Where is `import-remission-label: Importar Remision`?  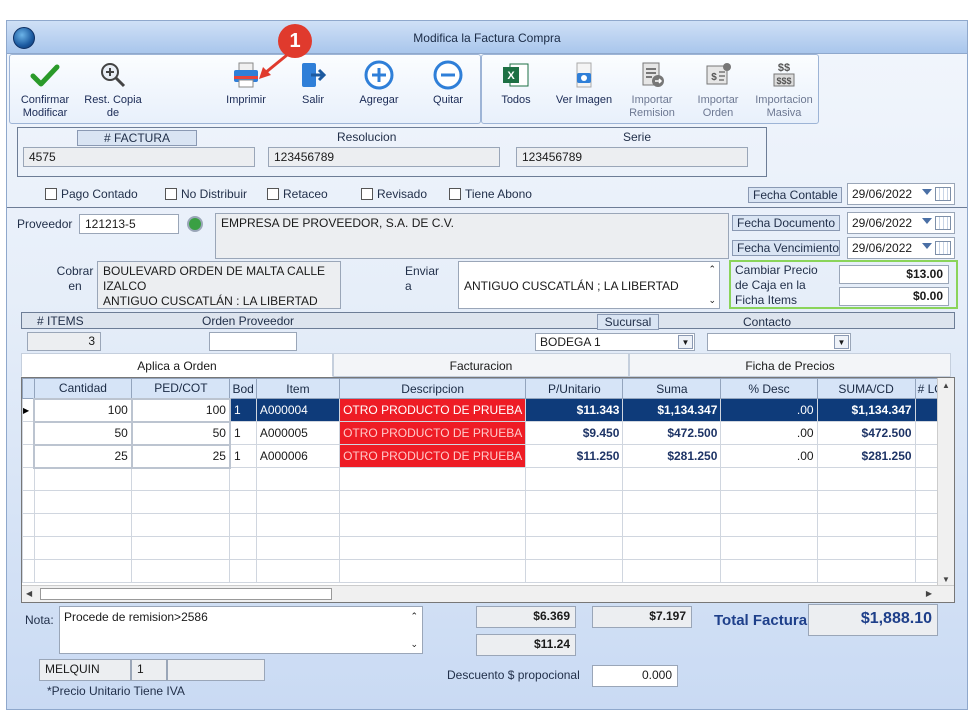
import-remission-label: Importar Remision is located at coordinates (652, 106).